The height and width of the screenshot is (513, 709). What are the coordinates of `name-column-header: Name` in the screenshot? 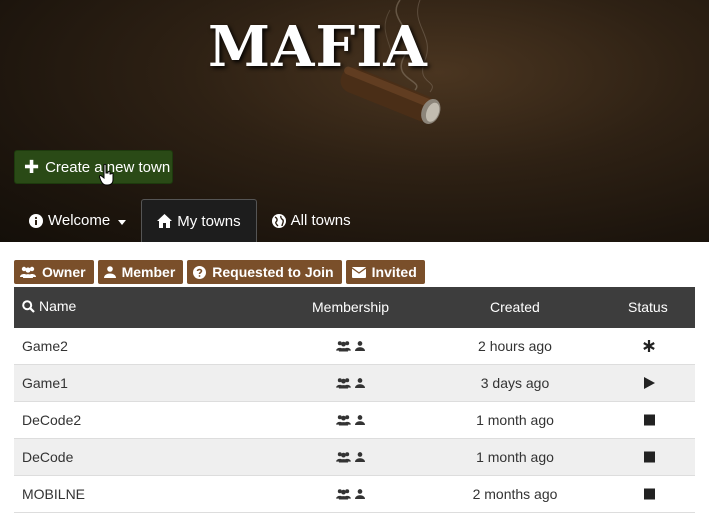 It's located at (49, 306).